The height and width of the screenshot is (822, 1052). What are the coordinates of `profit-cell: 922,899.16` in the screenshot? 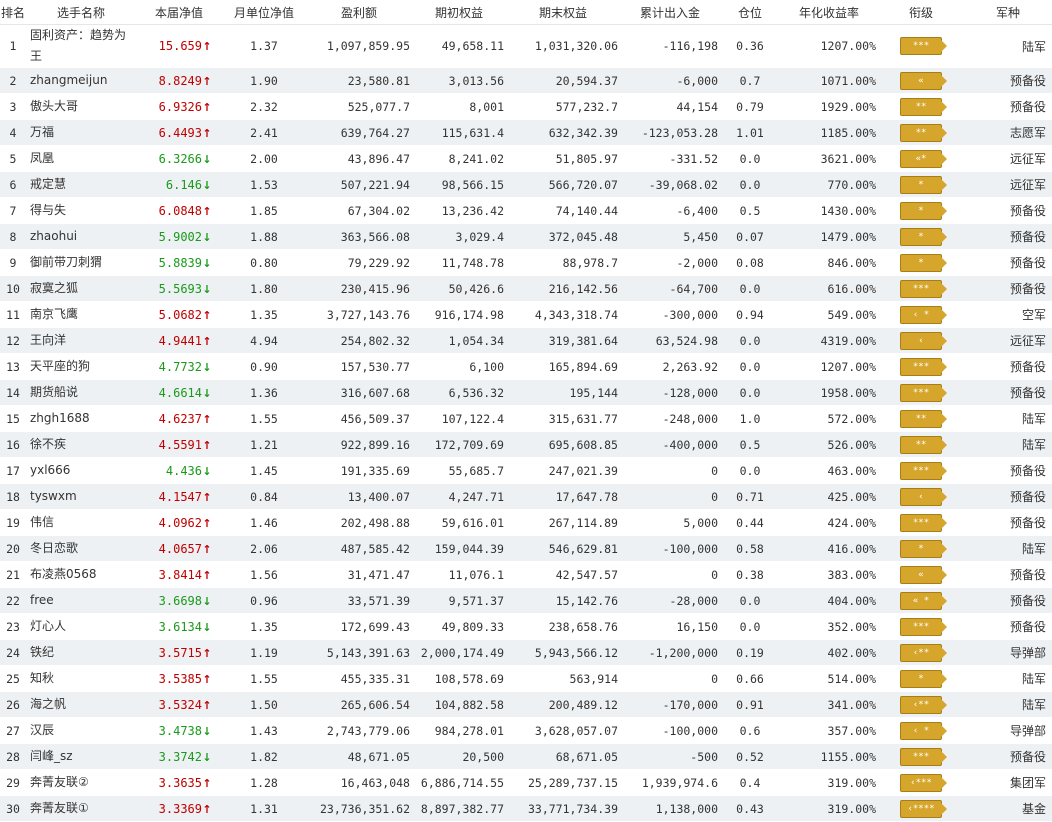 It's located at (359, 444).